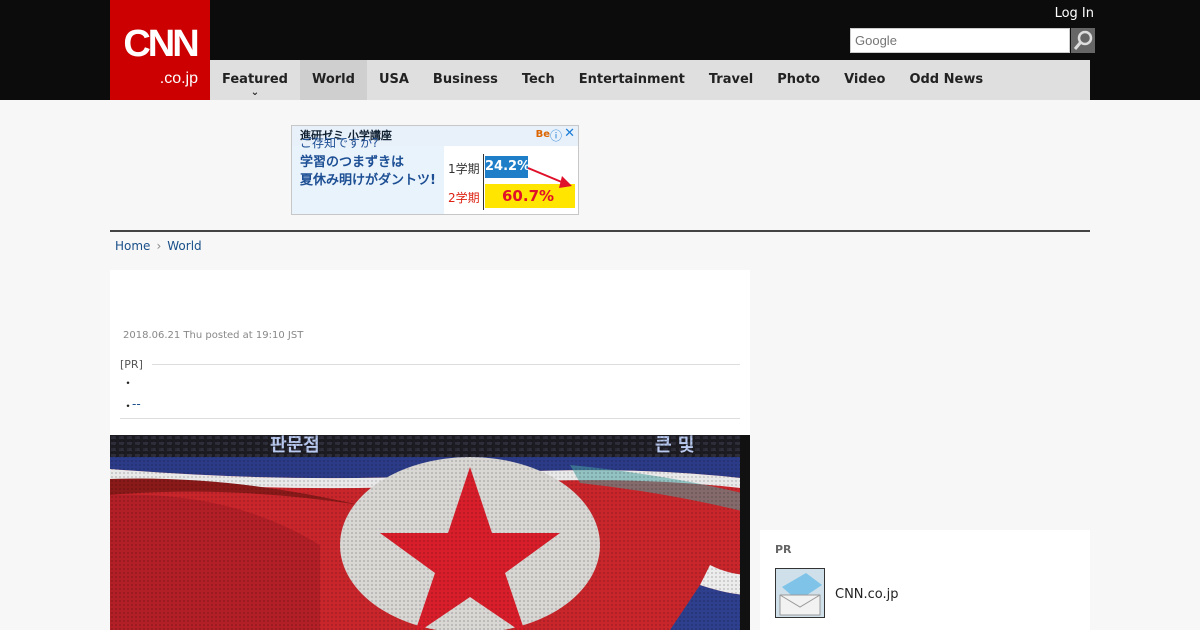 The height and width of the screenshot is (630, 1200). I want to click on pr-thumbnail, so click(800, 593).